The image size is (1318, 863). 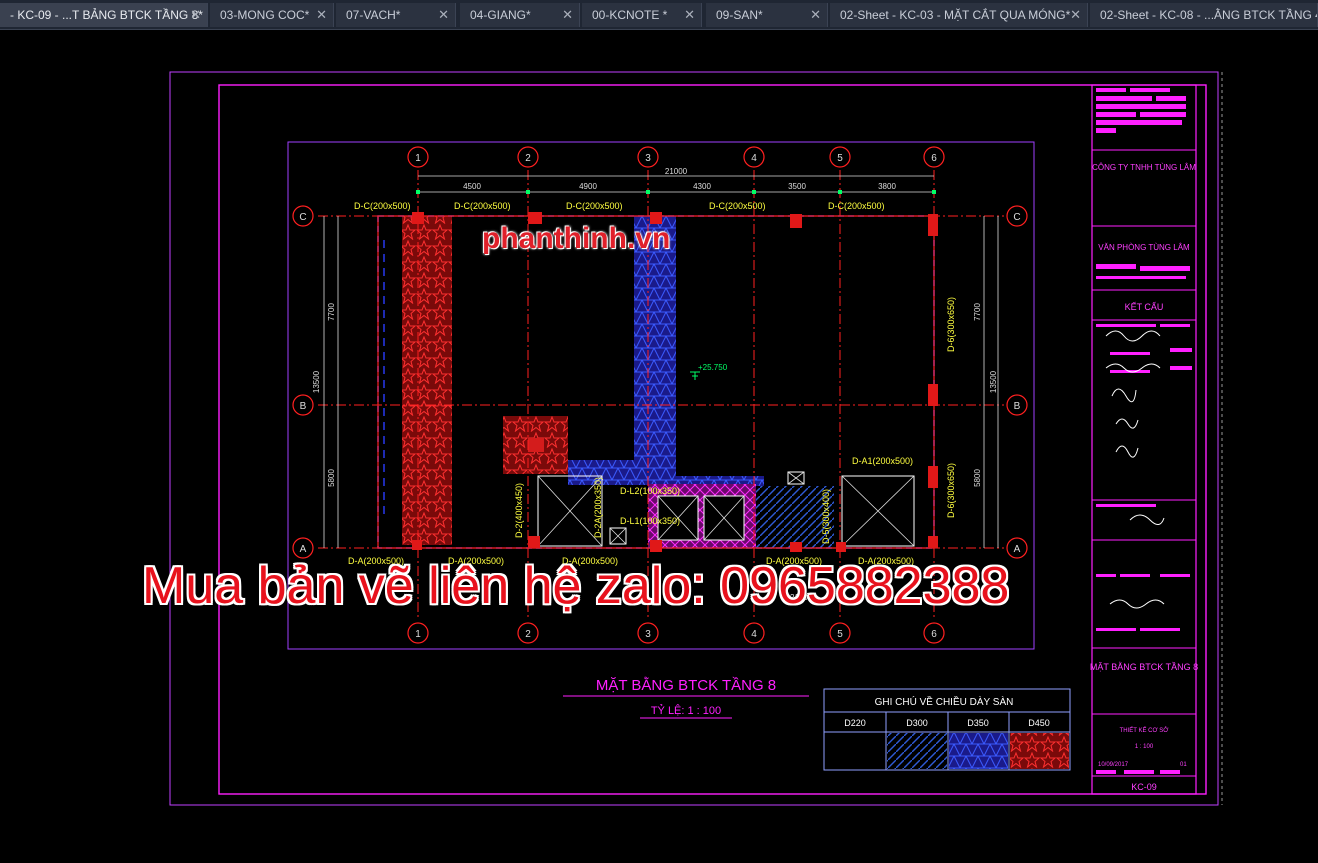 I want to click on tab-mong-coc: 03-MONG COC* ✕, so click(x=272, y=15).